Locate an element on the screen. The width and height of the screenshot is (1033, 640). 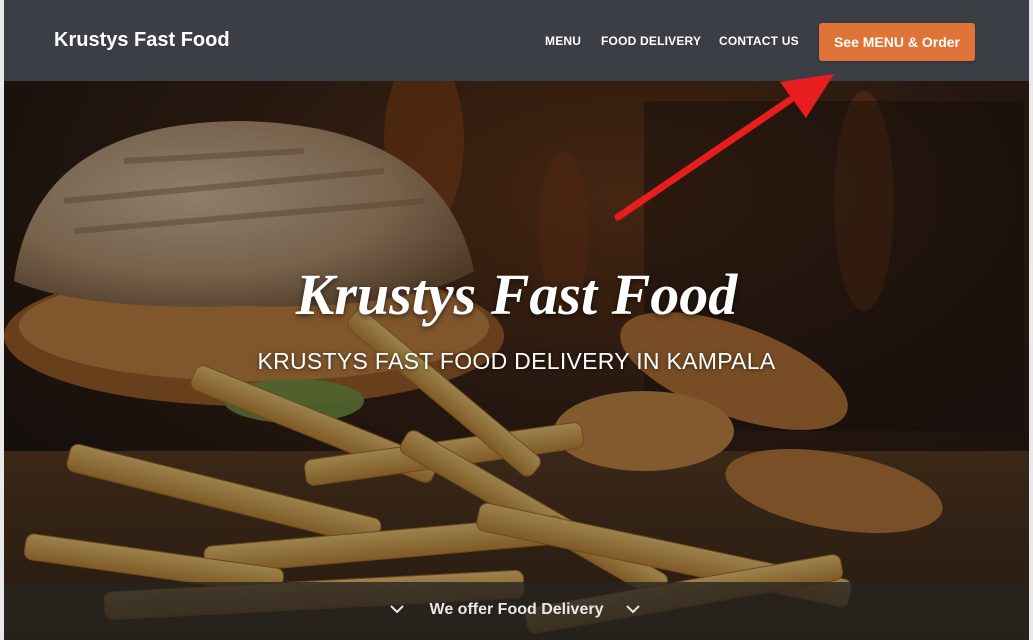
hero-subtitle: KRUSTYS FAST FOOD DELIVERY IN KAMPALA is located at coordinates (516, 361).